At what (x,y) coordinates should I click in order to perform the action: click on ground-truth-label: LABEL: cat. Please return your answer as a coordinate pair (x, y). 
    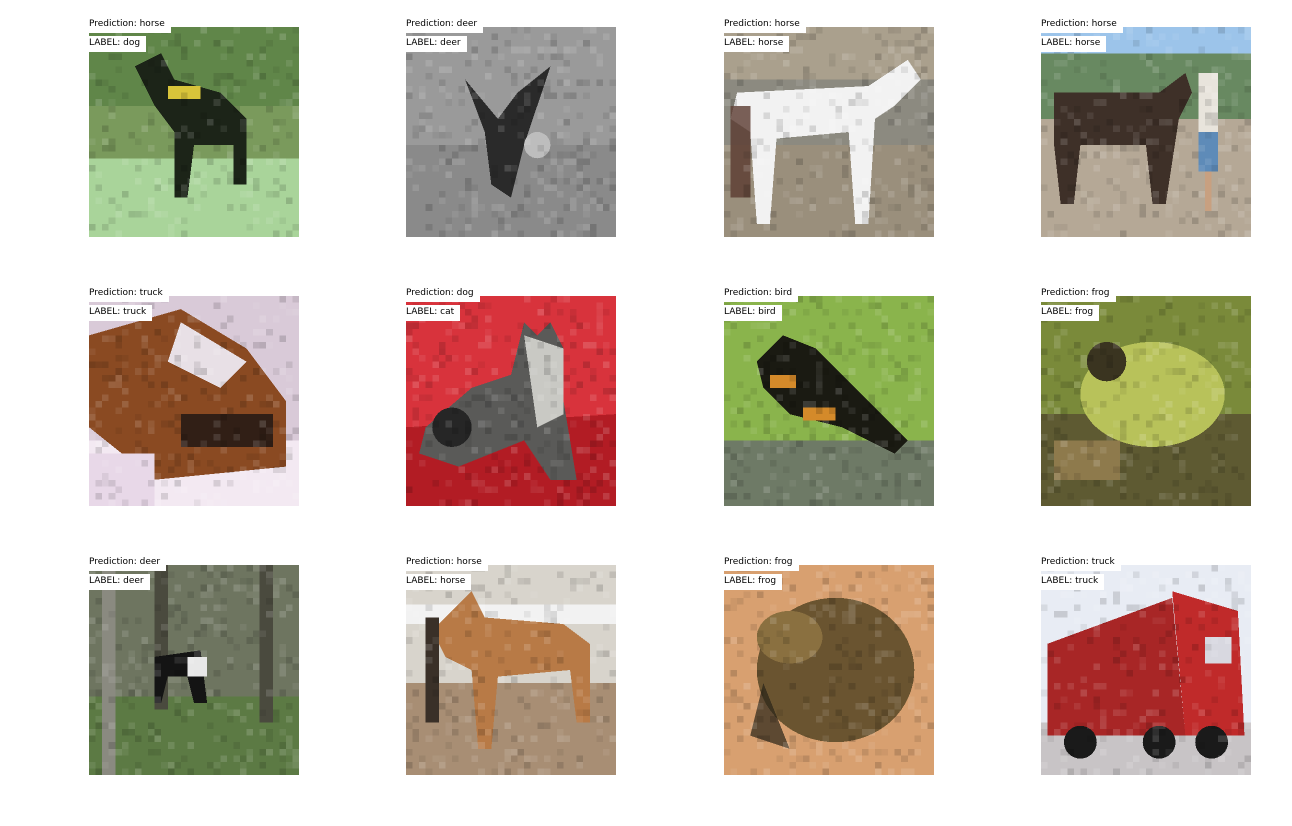
    Looking at the image, I should click on (433, 313).